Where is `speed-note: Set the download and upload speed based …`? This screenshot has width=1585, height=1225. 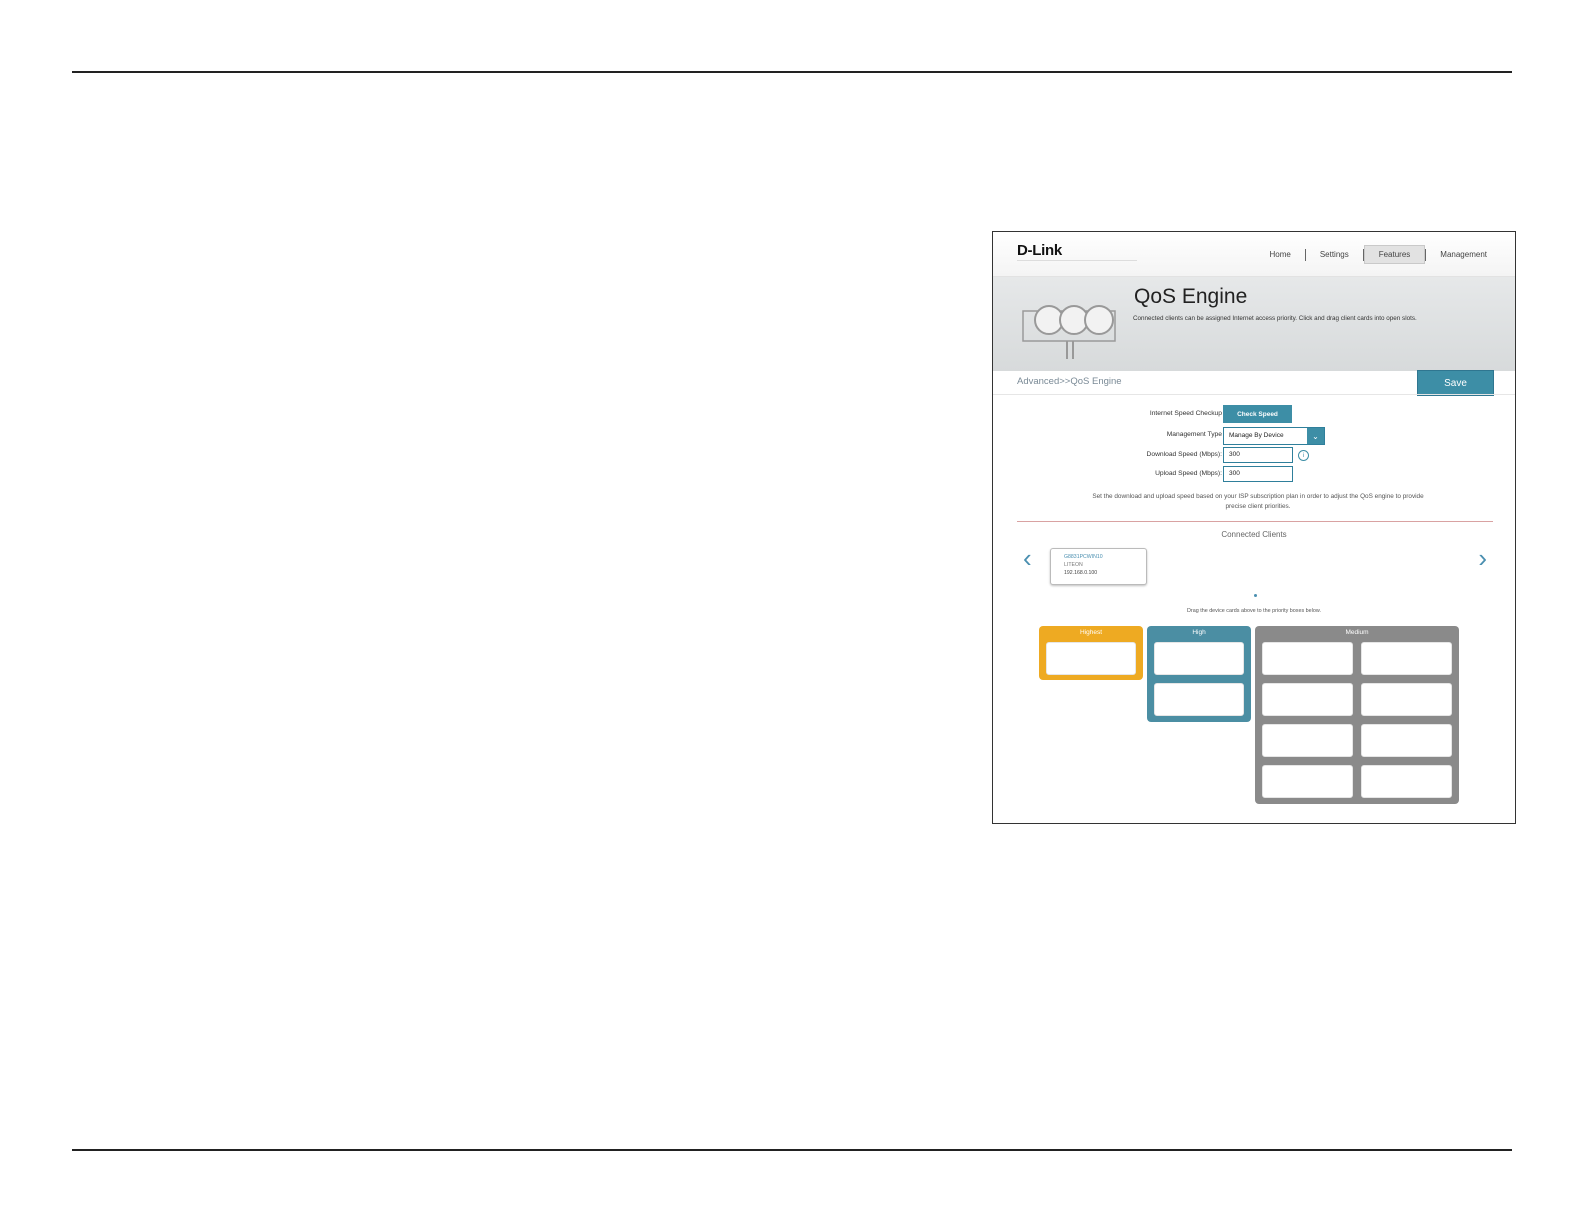
speed-note: Set the download and upload speed based … is located at coordinates (1258, 501).